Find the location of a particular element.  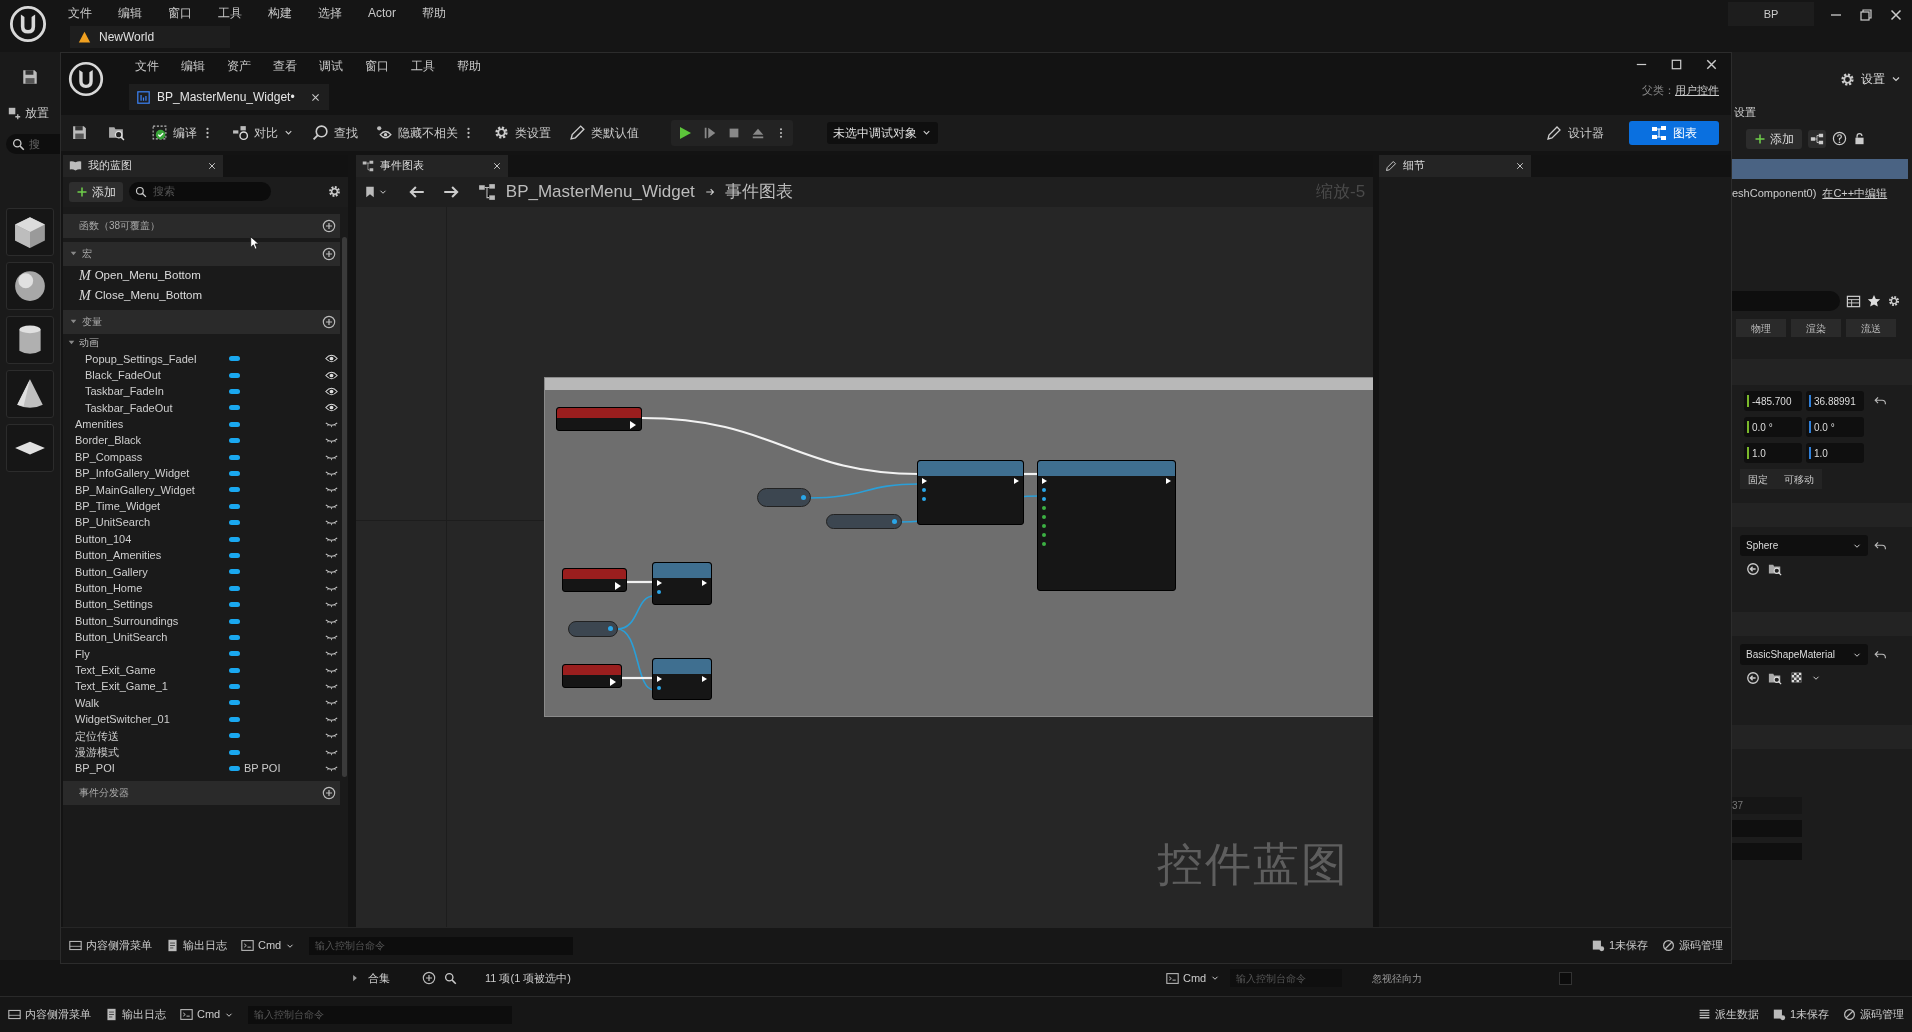

document-tab: BP_MasterMenu_Widget• is located at coordinates (229, 97).